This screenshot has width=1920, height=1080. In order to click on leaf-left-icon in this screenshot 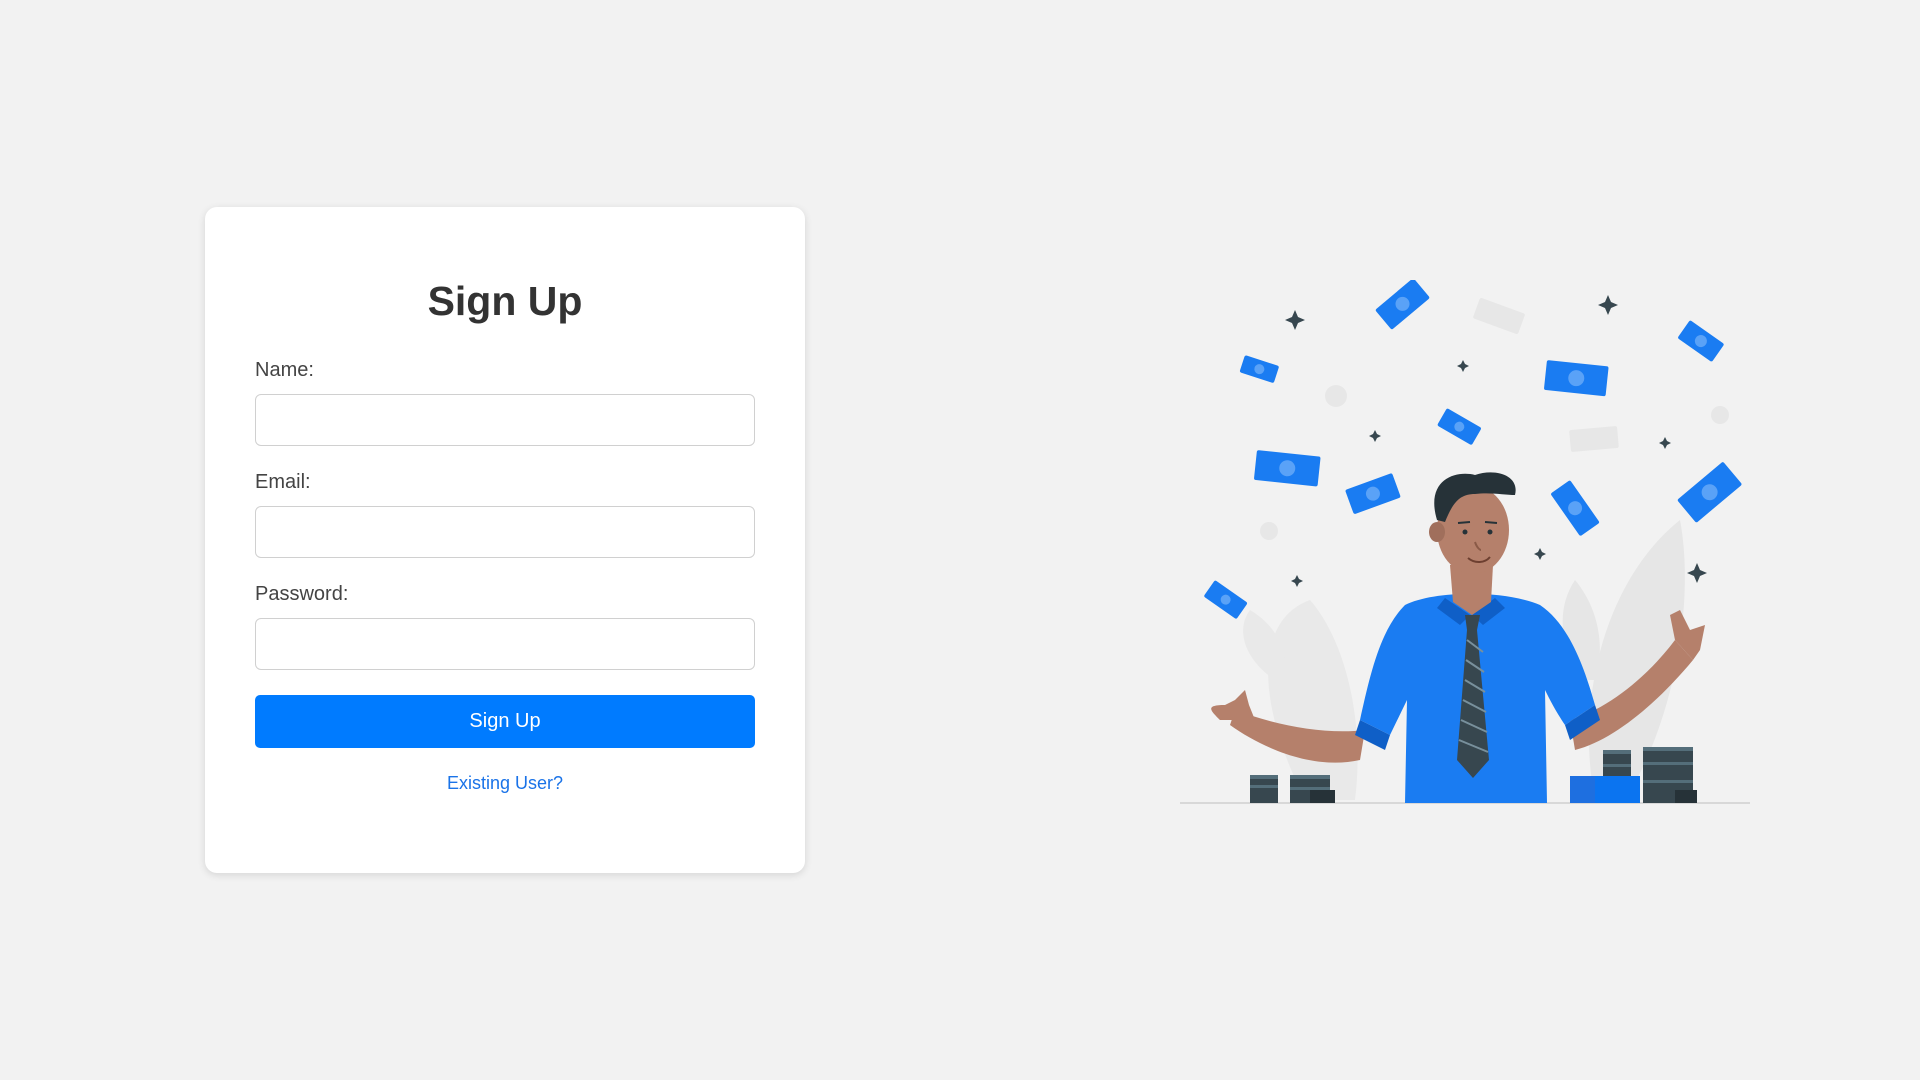, I will do `click(1300, 700)`.